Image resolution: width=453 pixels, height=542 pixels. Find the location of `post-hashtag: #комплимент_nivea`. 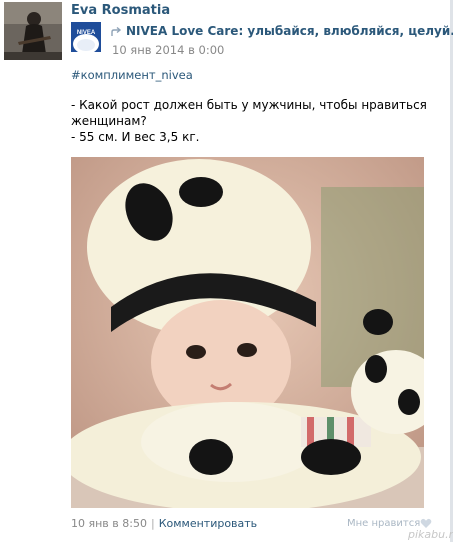

post-hashtag: #комплимент_nivea is located at coordinates (132, 75).